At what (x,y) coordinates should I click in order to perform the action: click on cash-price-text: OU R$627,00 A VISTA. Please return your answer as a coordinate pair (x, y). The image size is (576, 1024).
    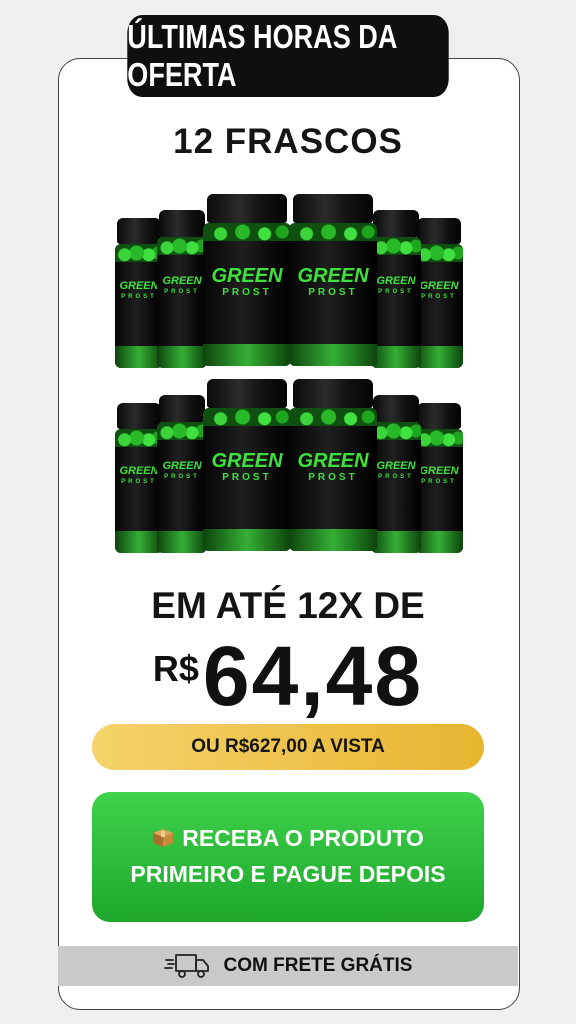
    Looking at the image, I should click on (288, 746).